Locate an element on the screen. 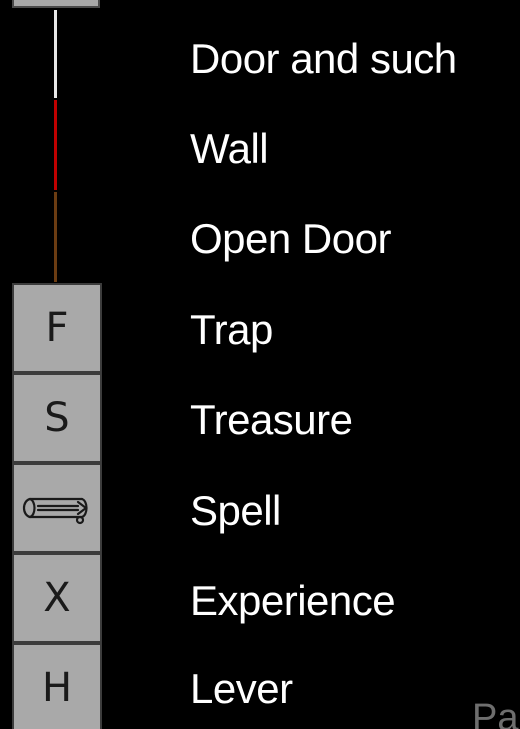 The image size is (520, 729). legend-label-experience: Experience is located at coordinates (293, 600).